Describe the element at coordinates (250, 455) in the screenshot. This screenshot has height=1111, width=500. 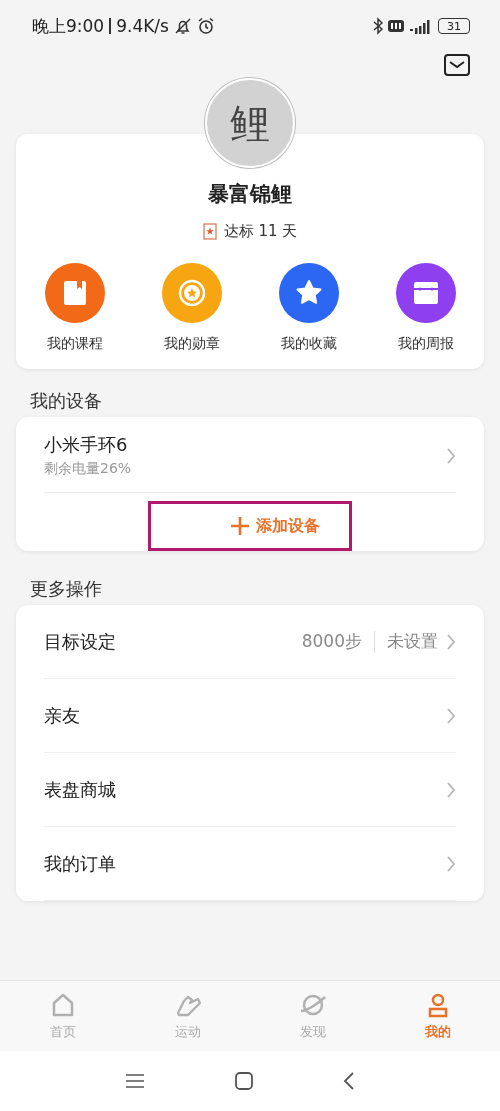
I see `device-row: 小米手环6 剩余电量26%` at that location.